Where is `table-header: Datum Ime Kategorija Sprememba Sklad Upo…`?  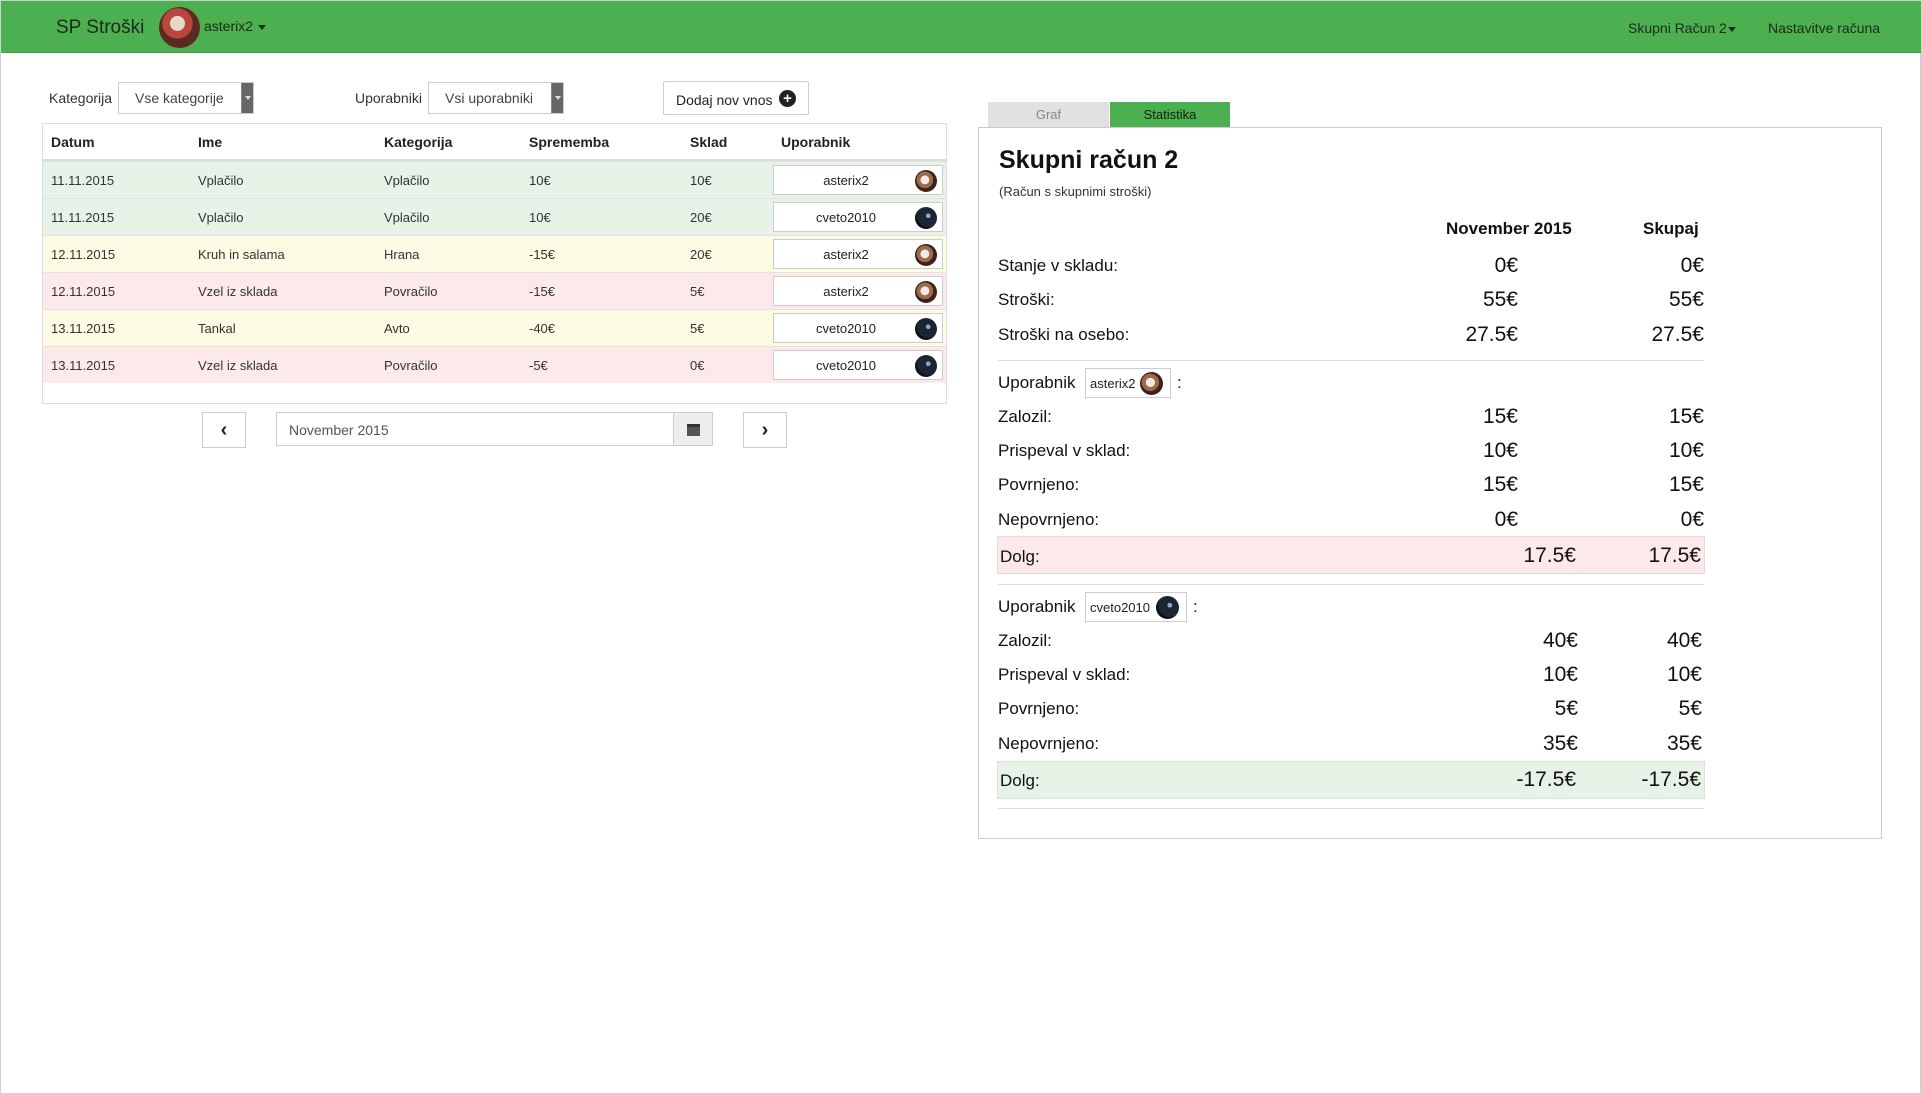 table-header: Datum Ime Kategorija Sprememba Sklad Upo… is located at coordinates (494, 142).